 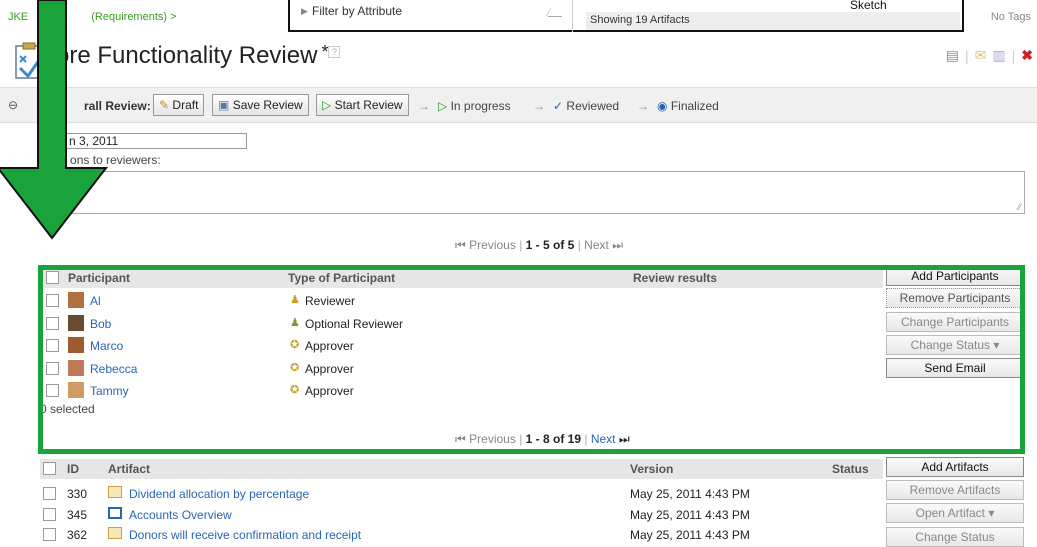 I want to click on save-review-label: Save Review, so click(x=267, y=105).